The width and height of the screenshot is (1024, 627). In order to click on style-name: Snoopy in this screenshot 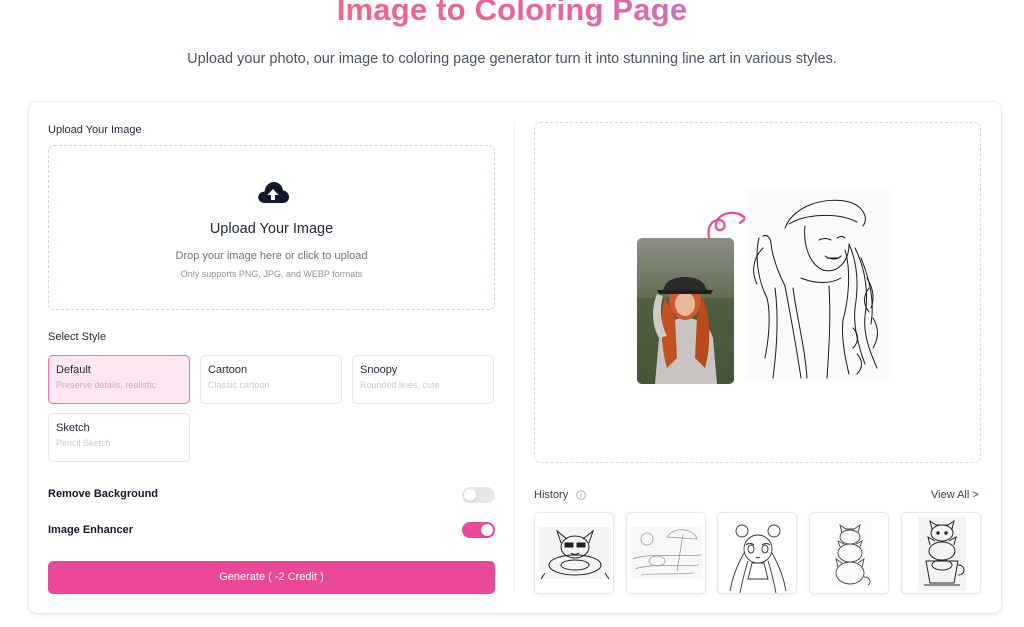, I will do `click(379, 370)`.